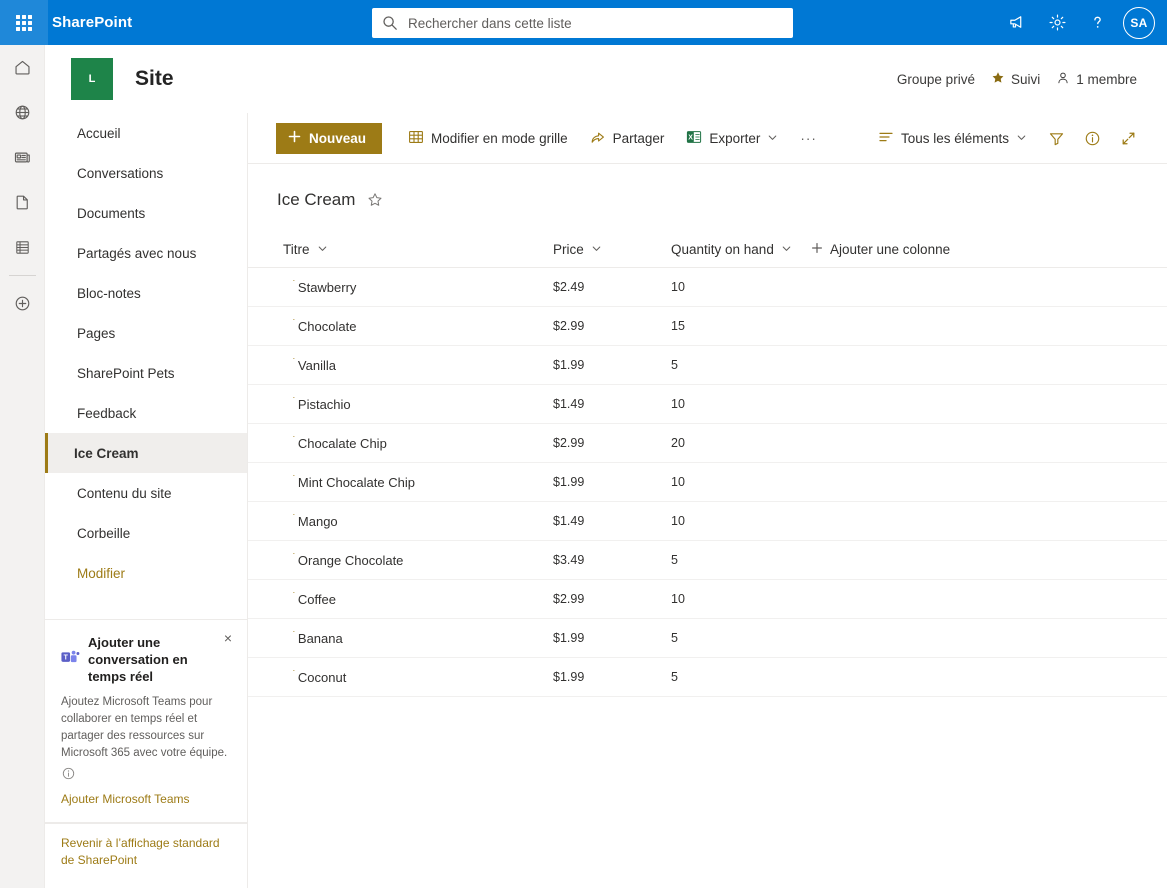 The width and height of the screenshot is (1167, 888). I want to click on row-title: Orange Chocolate, so click(350, 560).